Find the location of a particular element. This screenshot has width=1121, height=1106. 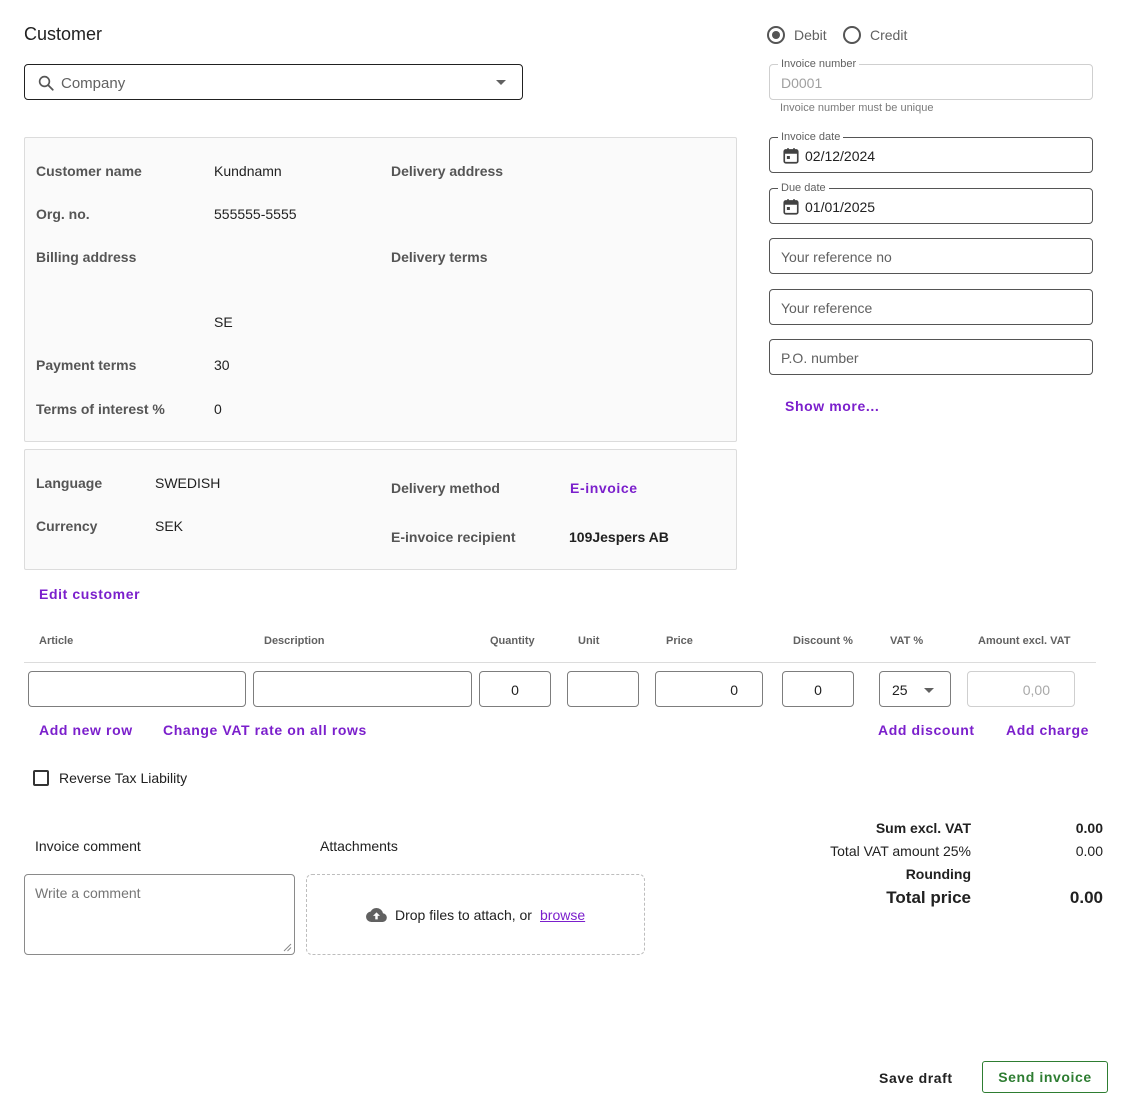

cloud-upload-icon is located at coordinates (376, 914).